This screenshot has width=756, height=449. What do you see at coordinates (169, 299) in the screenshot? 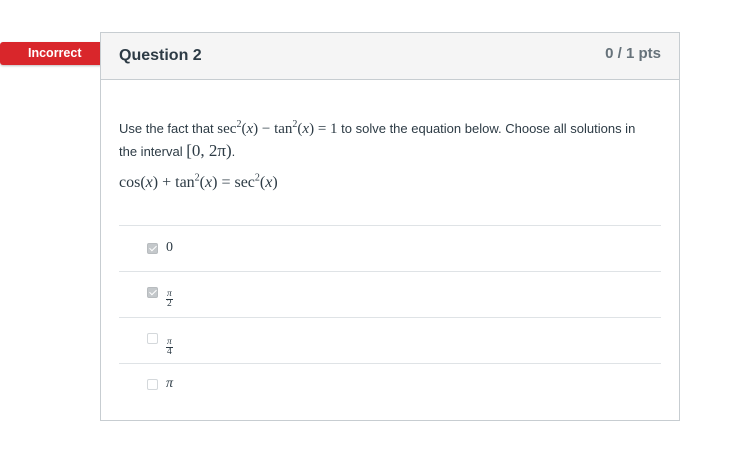
I see `answer-label: π2` at bounding box center [169, 299].